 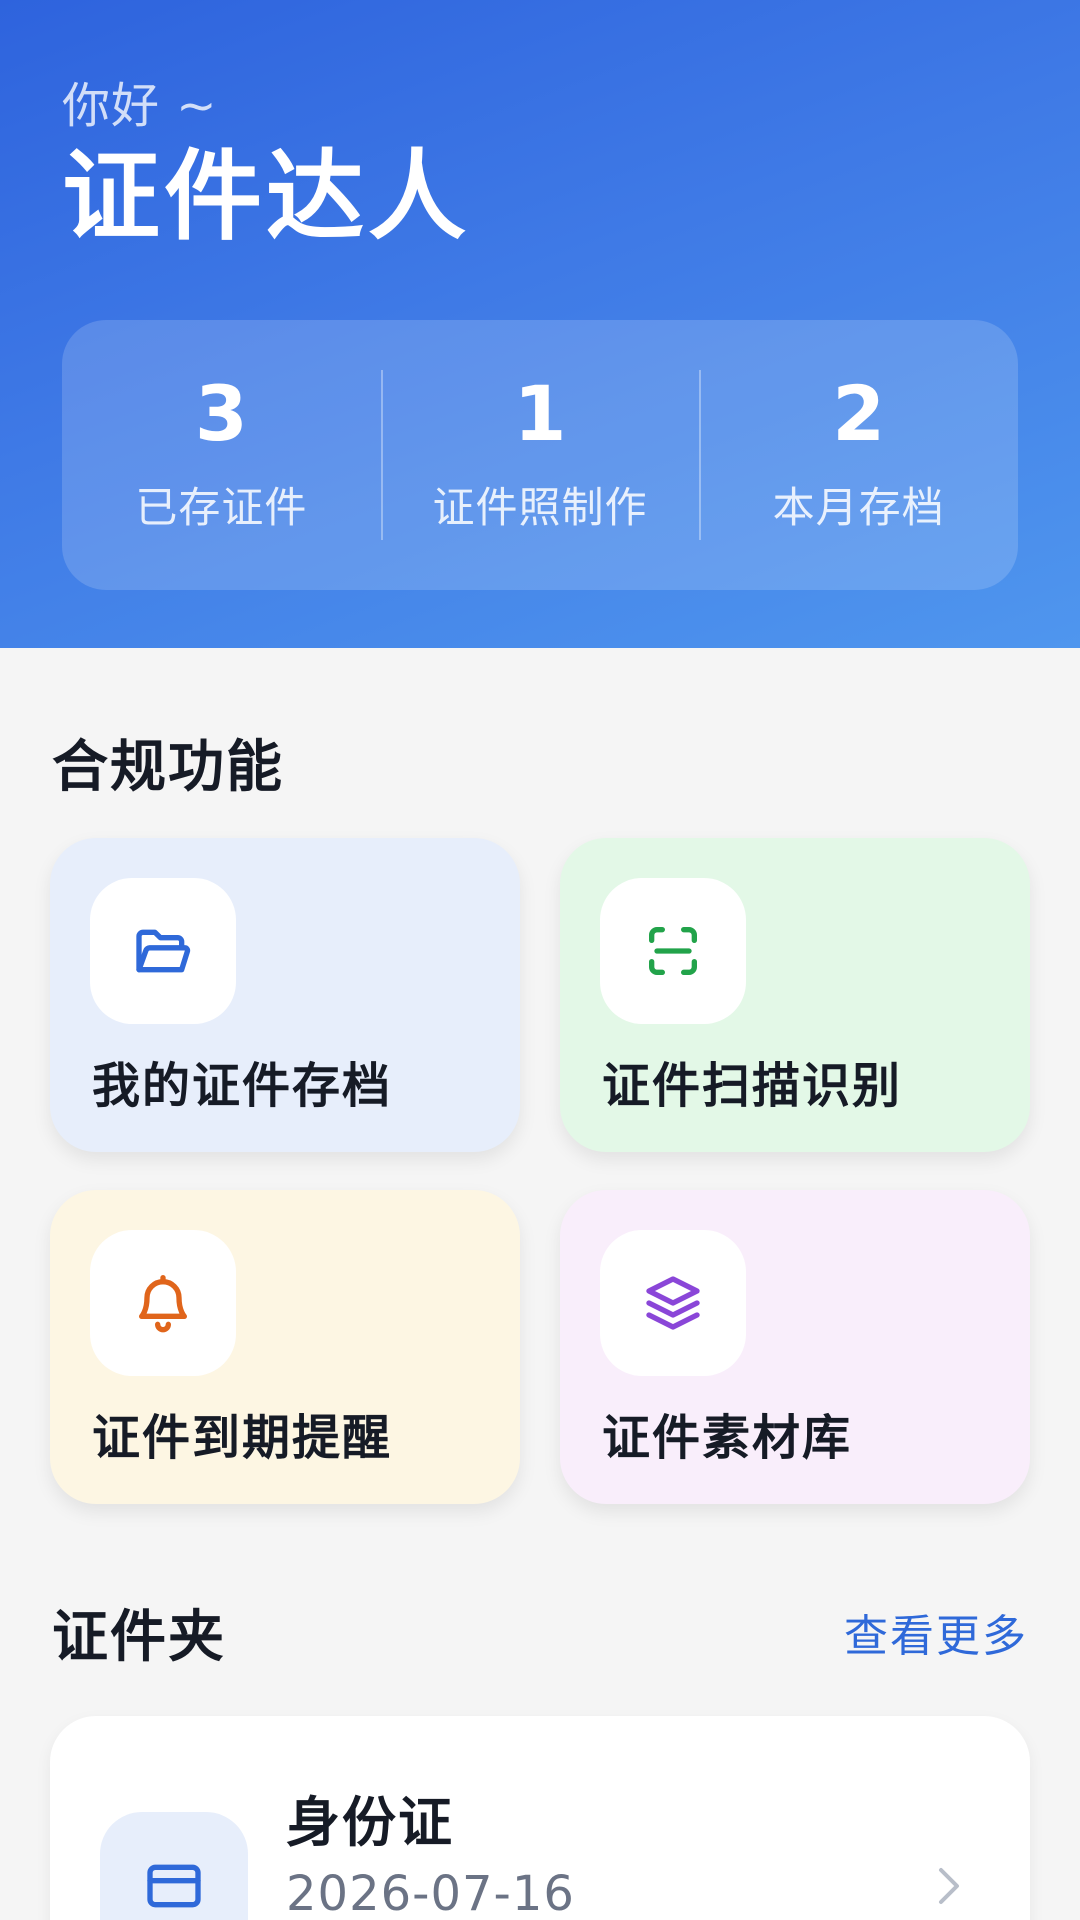 I want to click on feature-card-label: 证件素材库, so click(x=727, y=1438).